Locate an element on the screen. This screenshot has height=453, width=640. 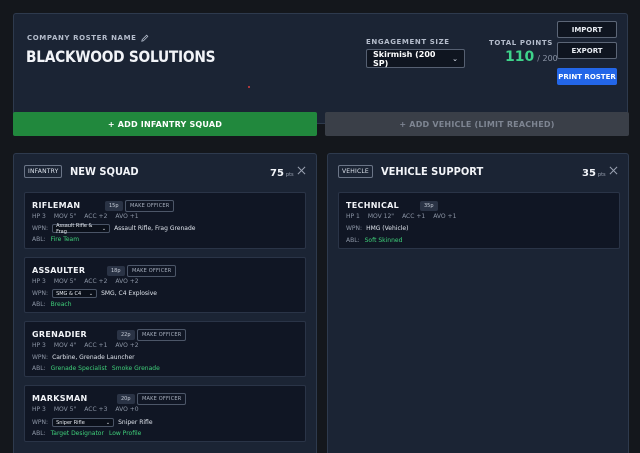
add-infantry-squad-button: + ADD INFANTRY SQUAD is located at coordinates (165, 124).